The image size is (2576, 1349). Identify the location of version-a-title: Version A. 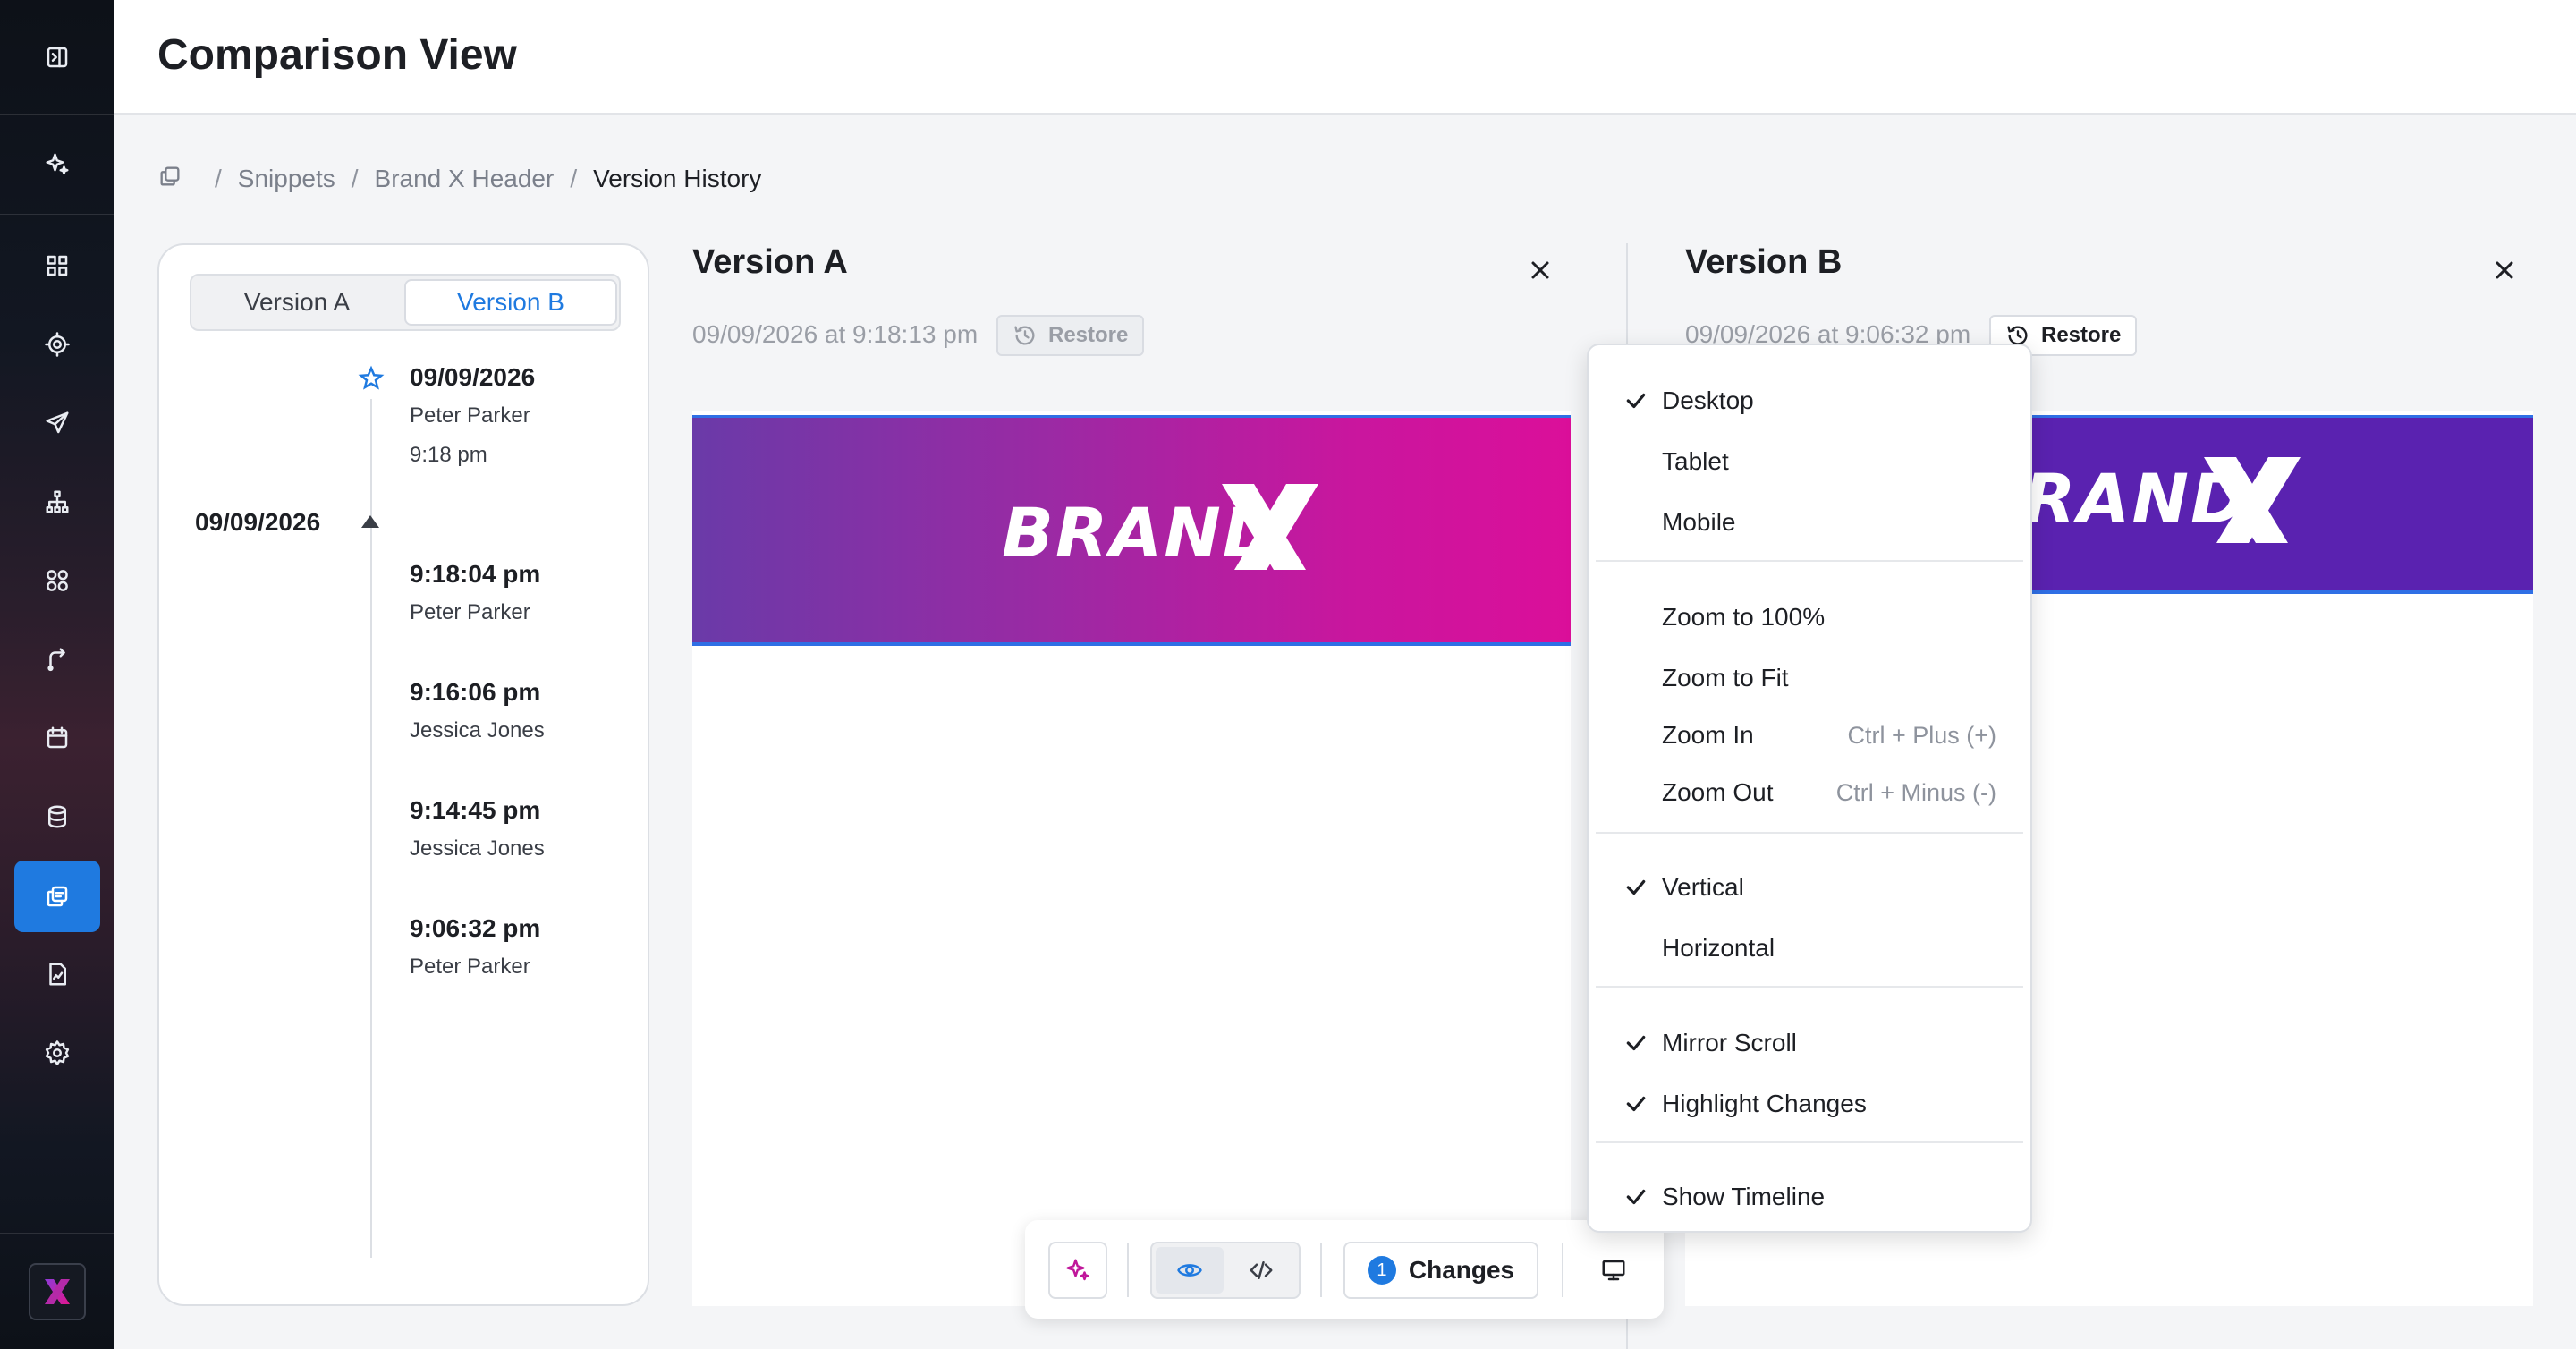
(770, 262).